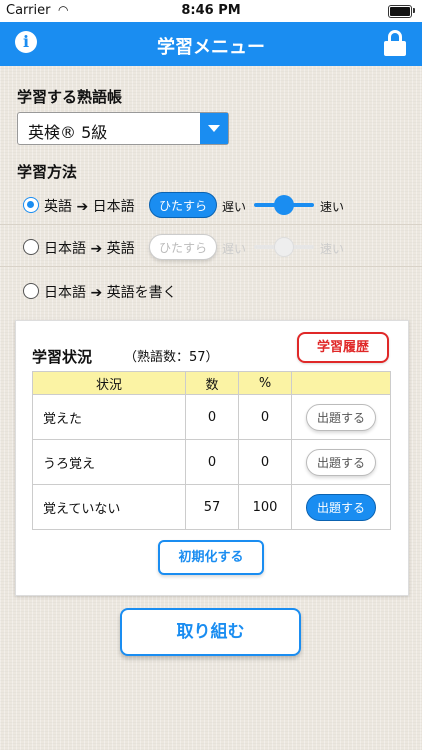  What do you see at coordinates (343, 347) in the screenshot?
I see `history-button: 学習履歴` at bounding box center [343, 347].